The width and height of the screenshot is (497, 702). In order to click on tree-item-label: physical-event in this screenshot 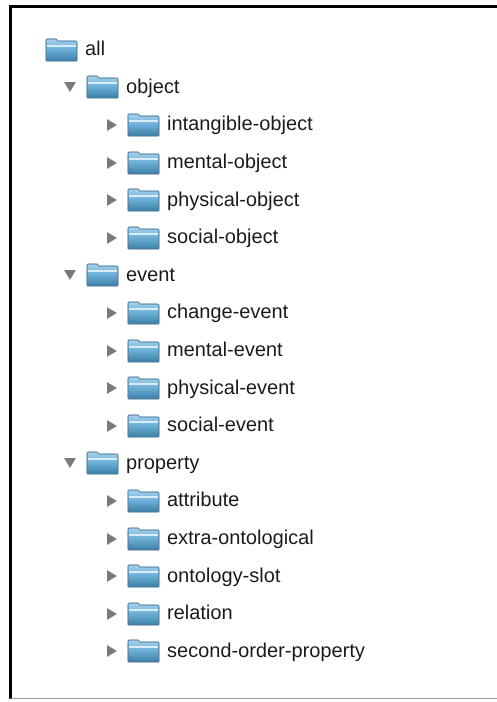, I will do `click(231, 388)`.